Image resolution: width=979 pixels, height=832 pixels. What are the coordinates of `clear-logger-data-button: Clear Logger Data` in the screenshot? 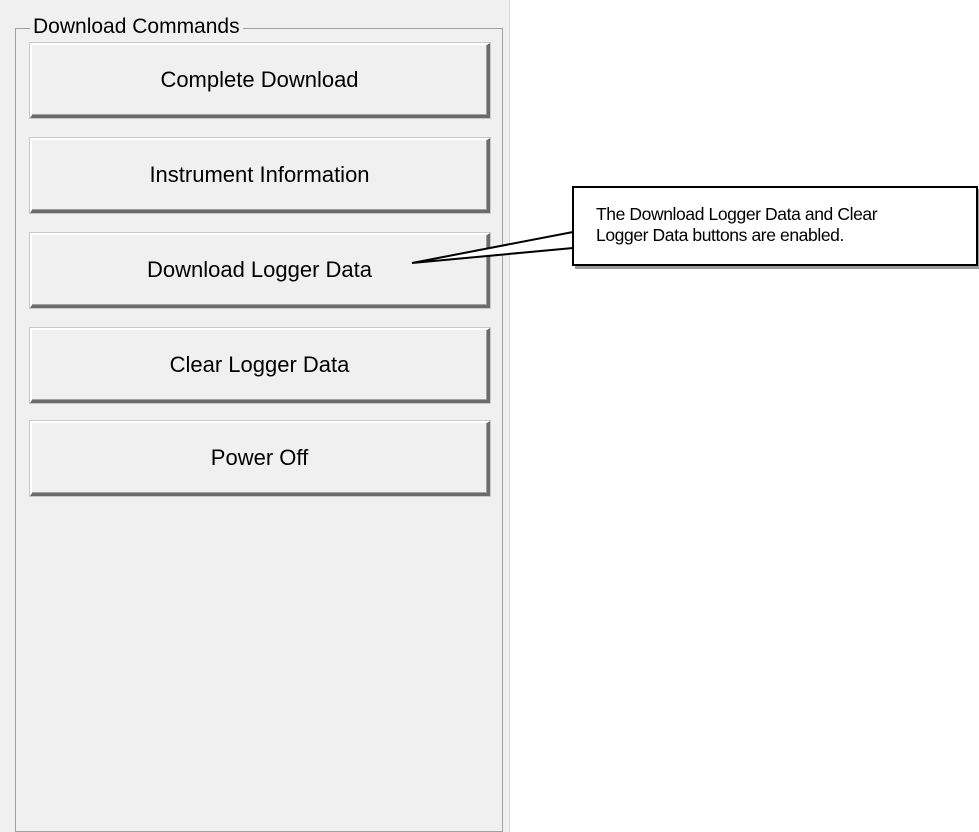 It's located at (260, 365).